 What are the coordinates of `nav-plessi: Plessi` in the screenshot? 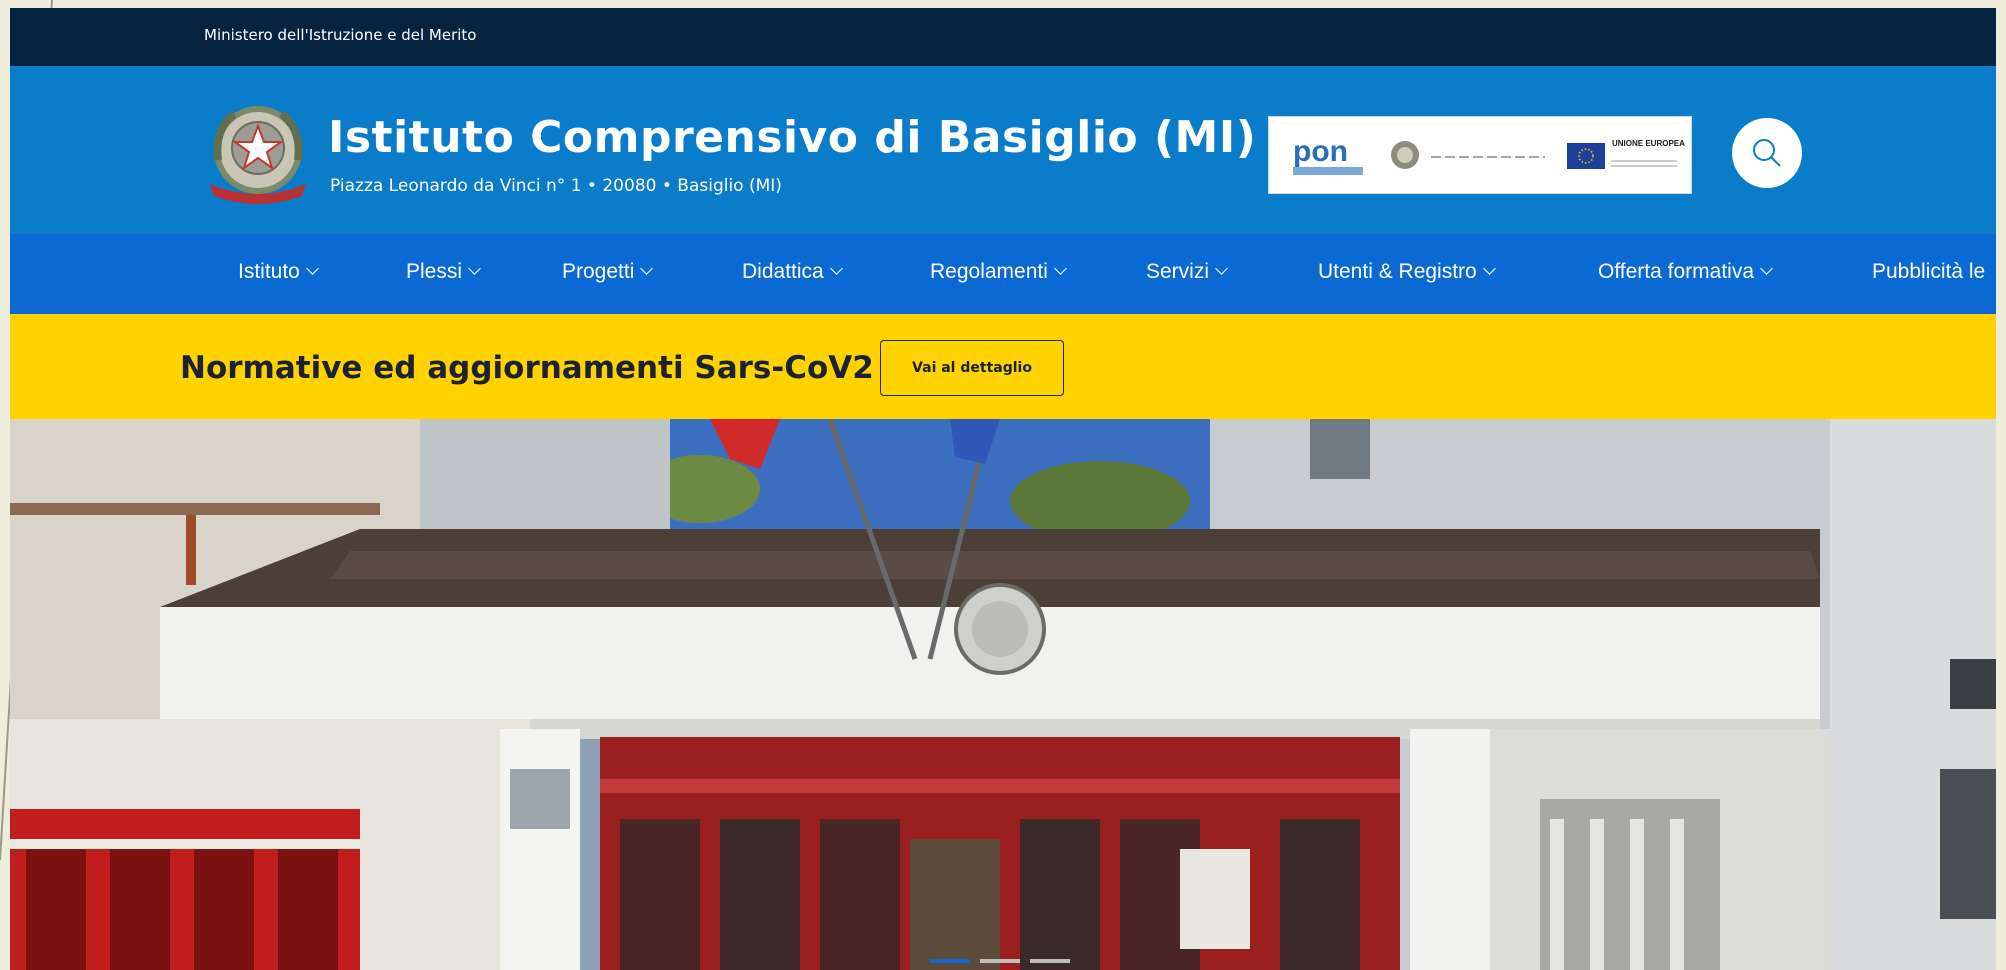 It's located at (443, 272).